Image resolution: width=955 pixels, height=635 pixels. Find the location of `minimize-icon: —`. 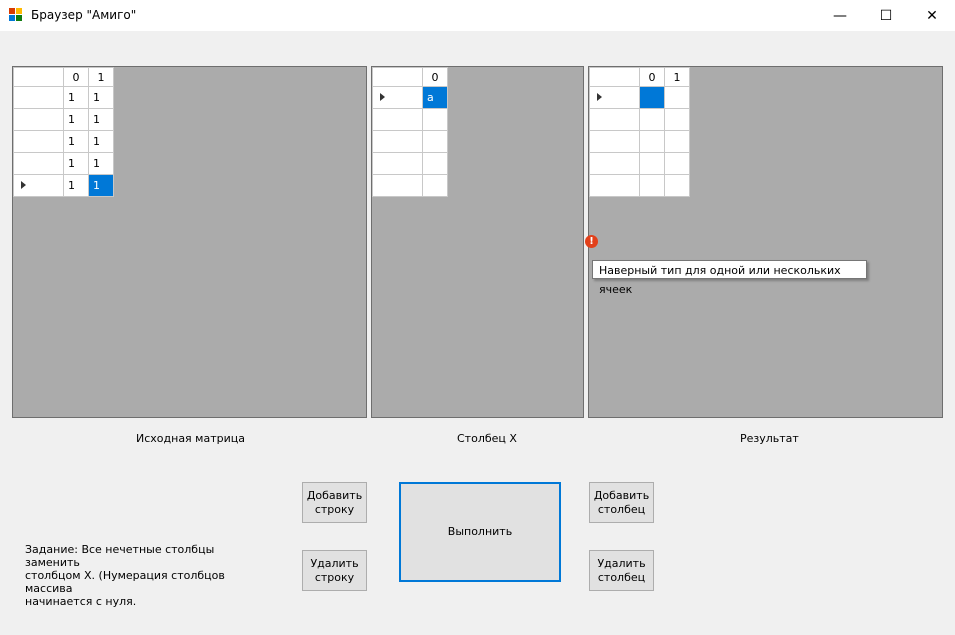

minimize-icon: — is located at coordinates (840, 15).